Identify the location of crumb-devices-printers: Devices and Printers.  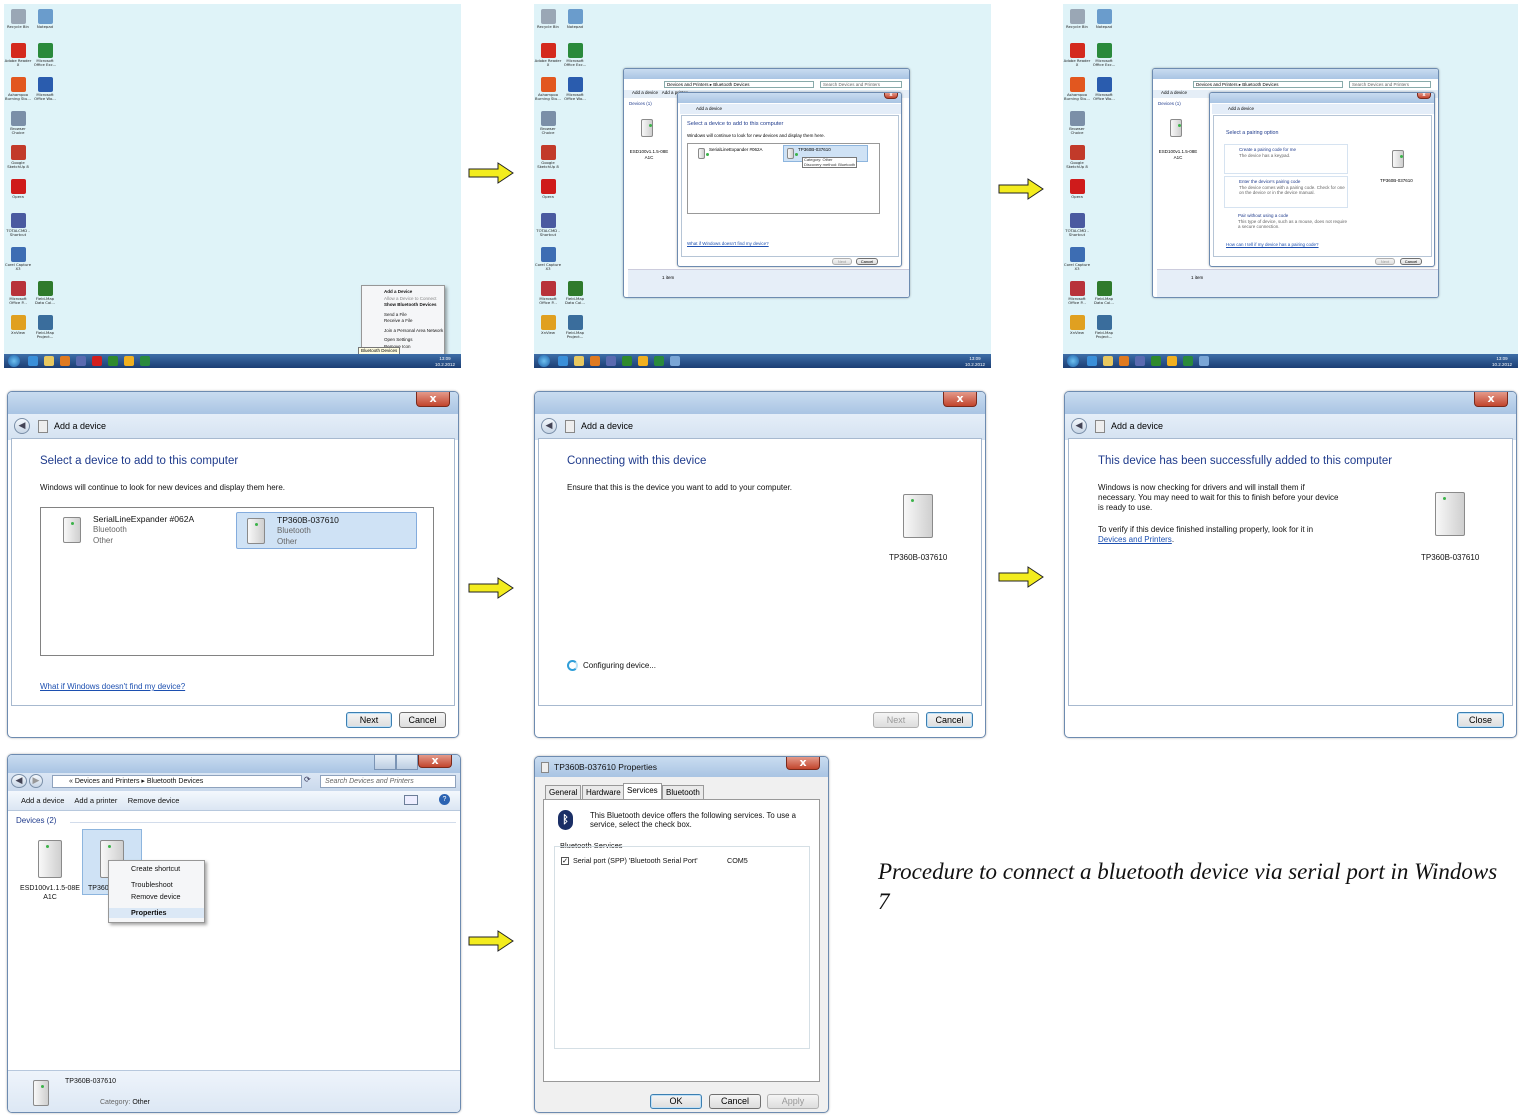
(107, 781).